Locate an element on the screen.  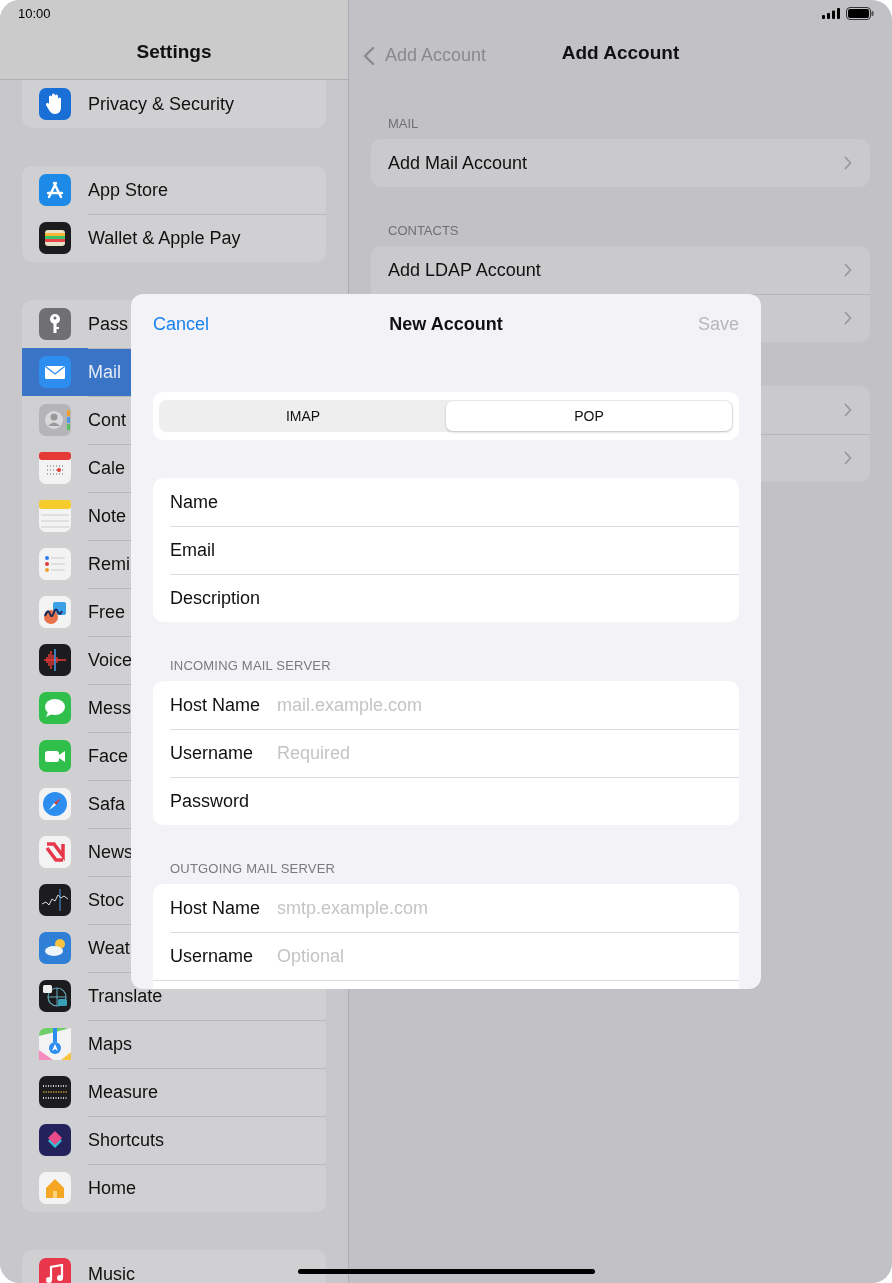
settings-item-label: Translate is located at coordinates (125, 996).